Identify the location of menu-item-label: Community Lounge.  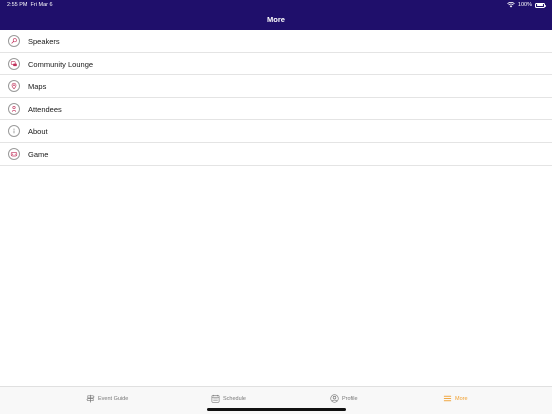
(61, 64).